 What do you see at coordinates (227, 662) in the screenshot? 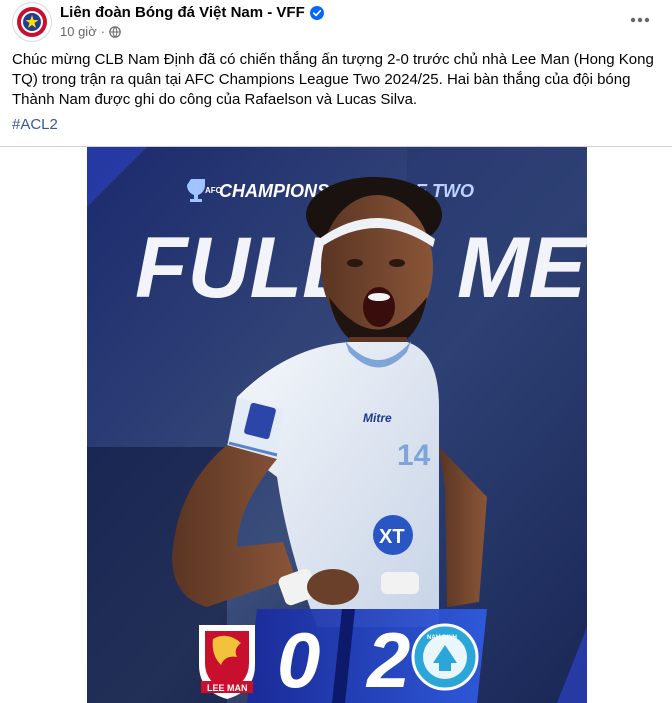
I see `lee-man-crest: LEE MAN` at bounding box center [227, 662].